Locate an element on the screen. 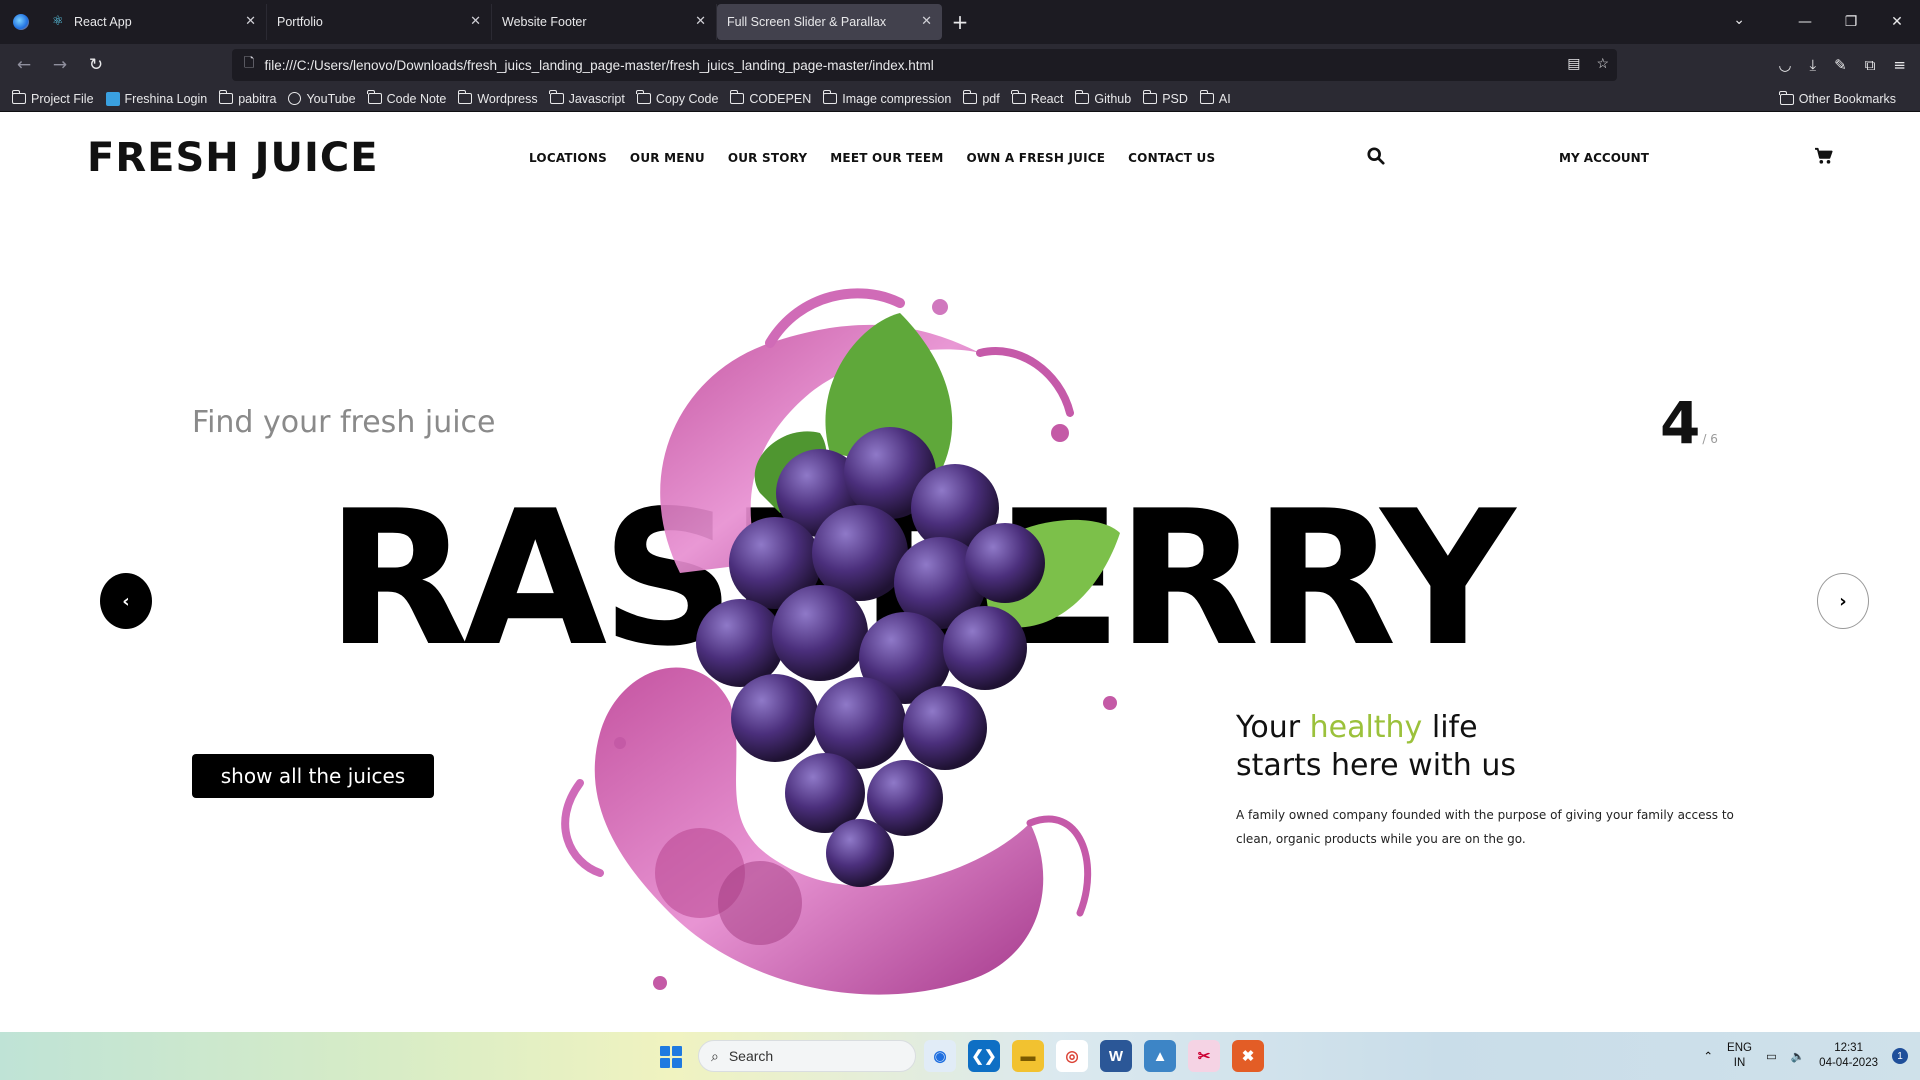 The width and height of the screenshot is (1920, 1080). tab-full-screen-slider: Full Screen Slider & Parallax ✕ is located at coordinates (829, 22).